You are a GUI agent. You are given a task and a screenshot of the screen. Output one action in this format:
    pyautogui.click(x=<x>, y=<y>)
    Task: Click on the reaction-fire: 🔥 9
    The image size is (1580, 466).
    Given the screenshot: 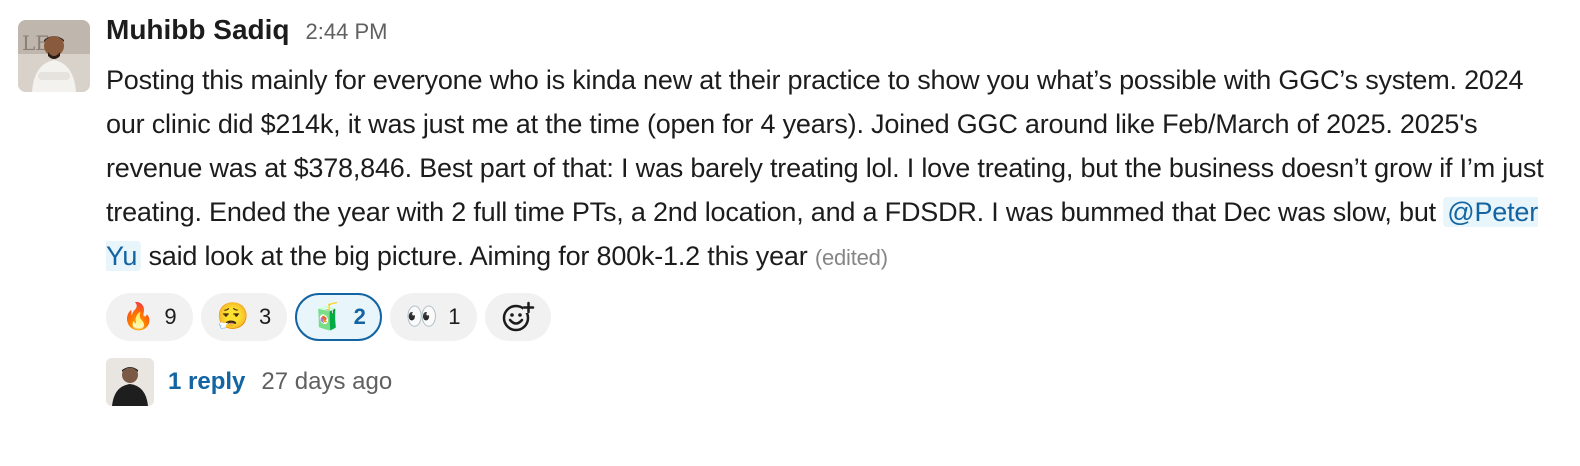 What is the action you would take?
    pyautogui.click(x=149, y=317)
    